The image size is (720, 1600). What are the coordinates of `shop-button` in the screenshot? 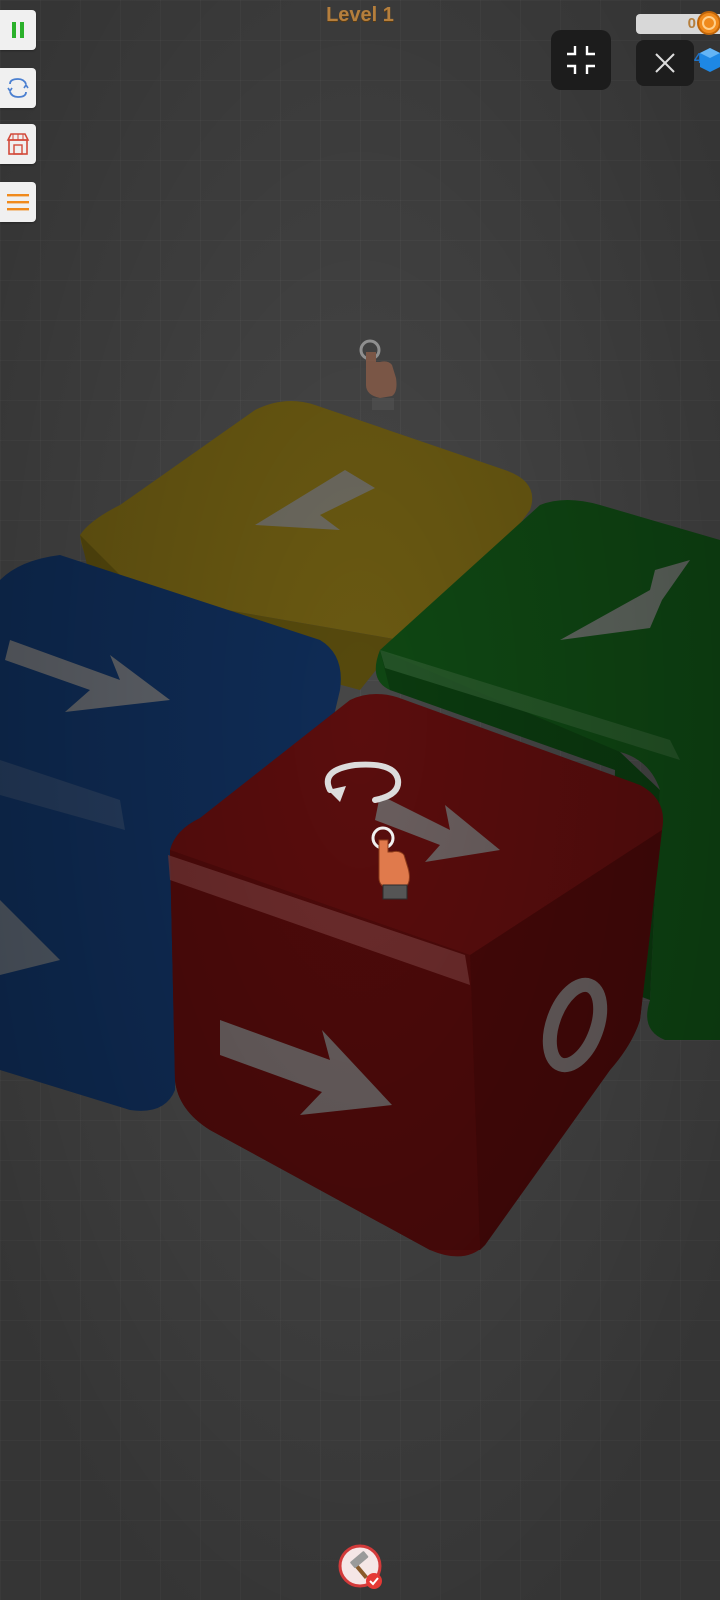 It's located at (18, 144).